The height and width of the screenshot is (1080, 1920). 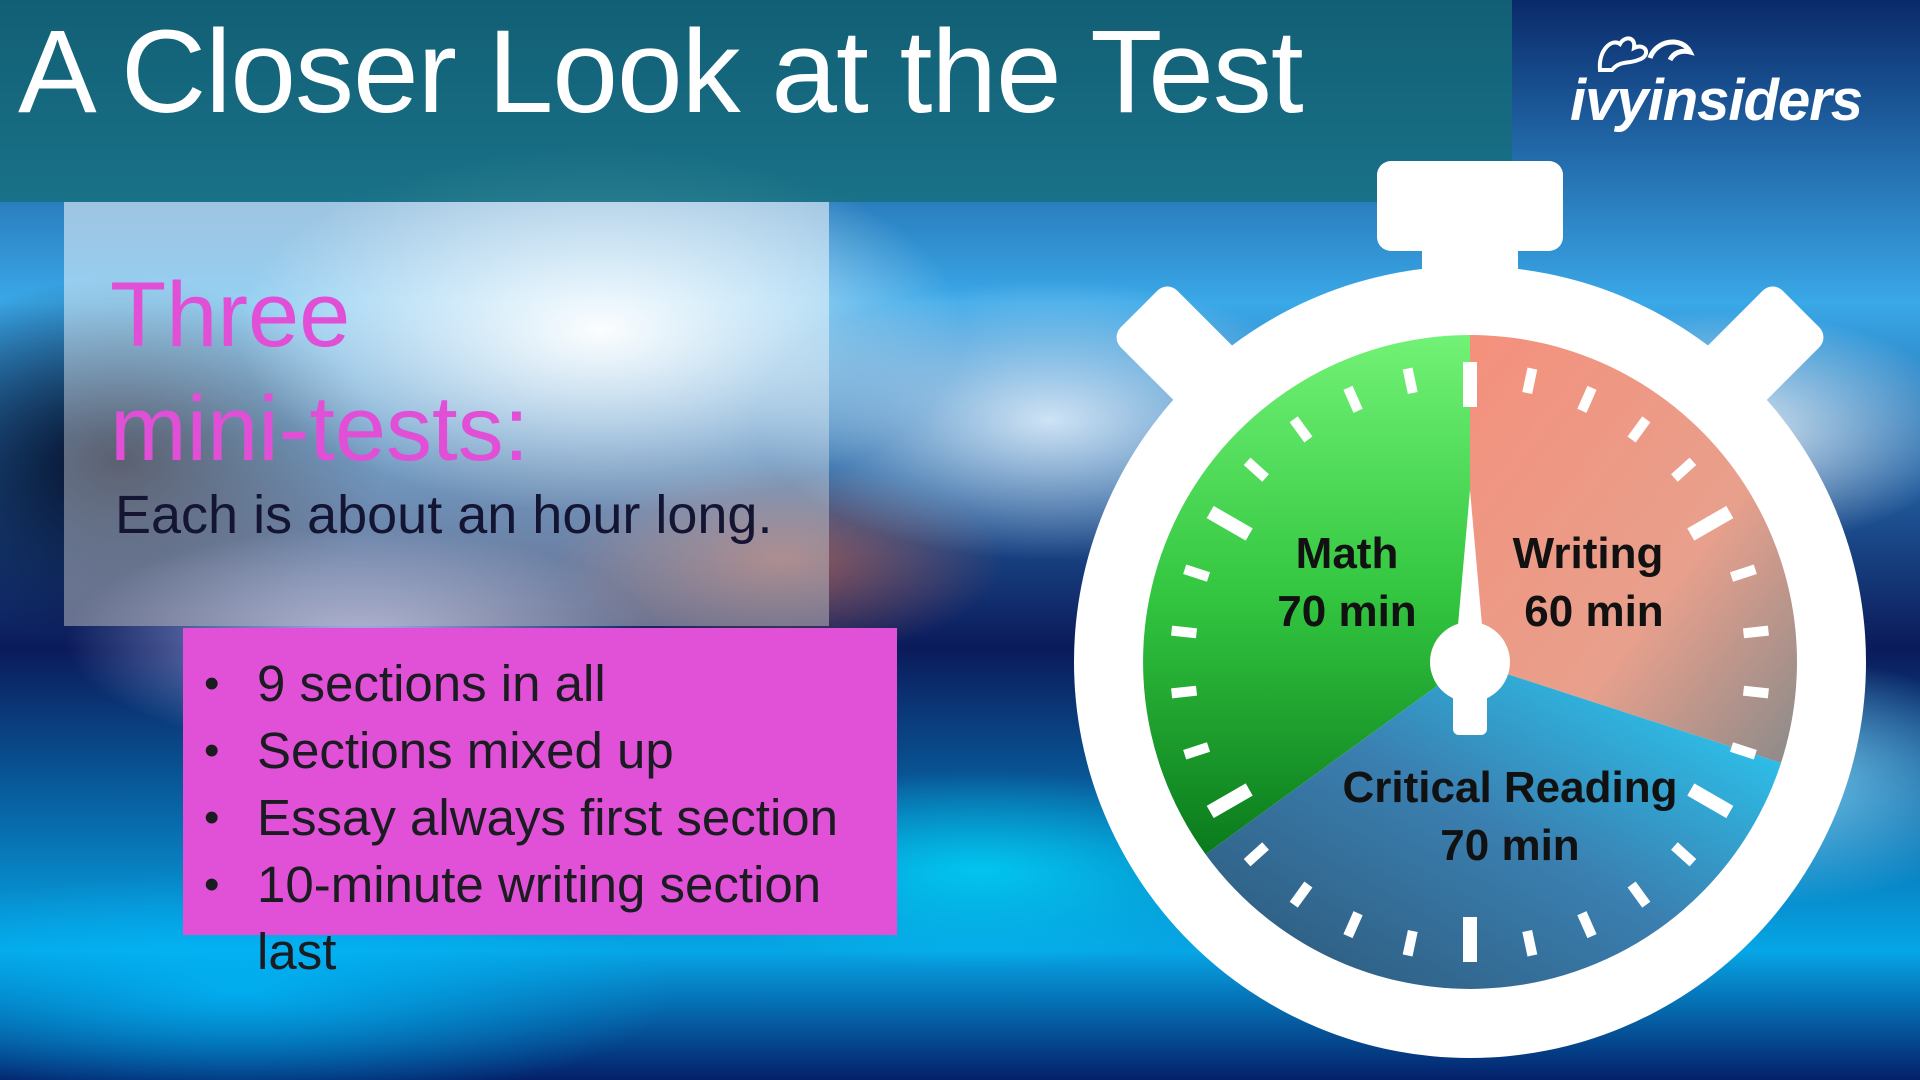 I want to click on hour-long-subtext: Each is about an hour long., so click(x=444, y=515).